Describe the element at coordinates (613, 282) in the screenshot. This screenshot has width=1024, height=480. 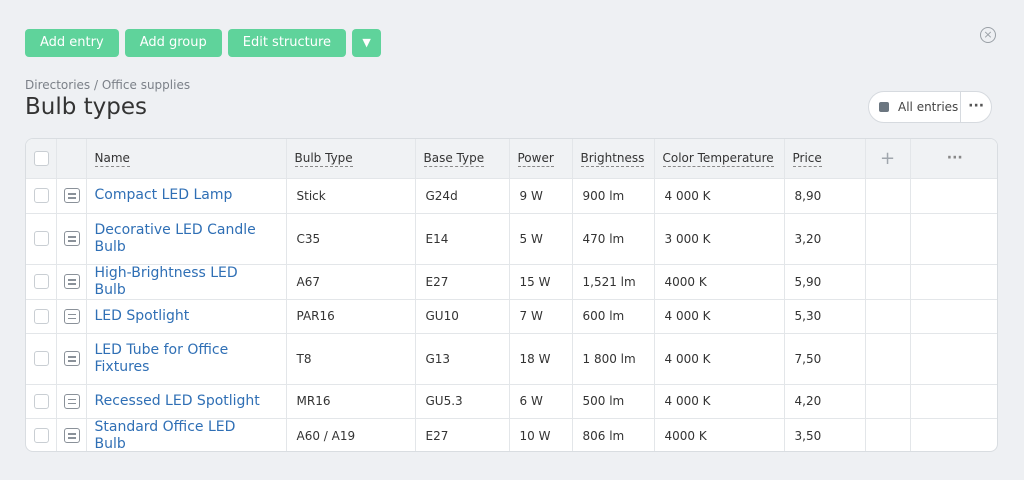
I see `brightness-cell: 1,521 lm` at that location.